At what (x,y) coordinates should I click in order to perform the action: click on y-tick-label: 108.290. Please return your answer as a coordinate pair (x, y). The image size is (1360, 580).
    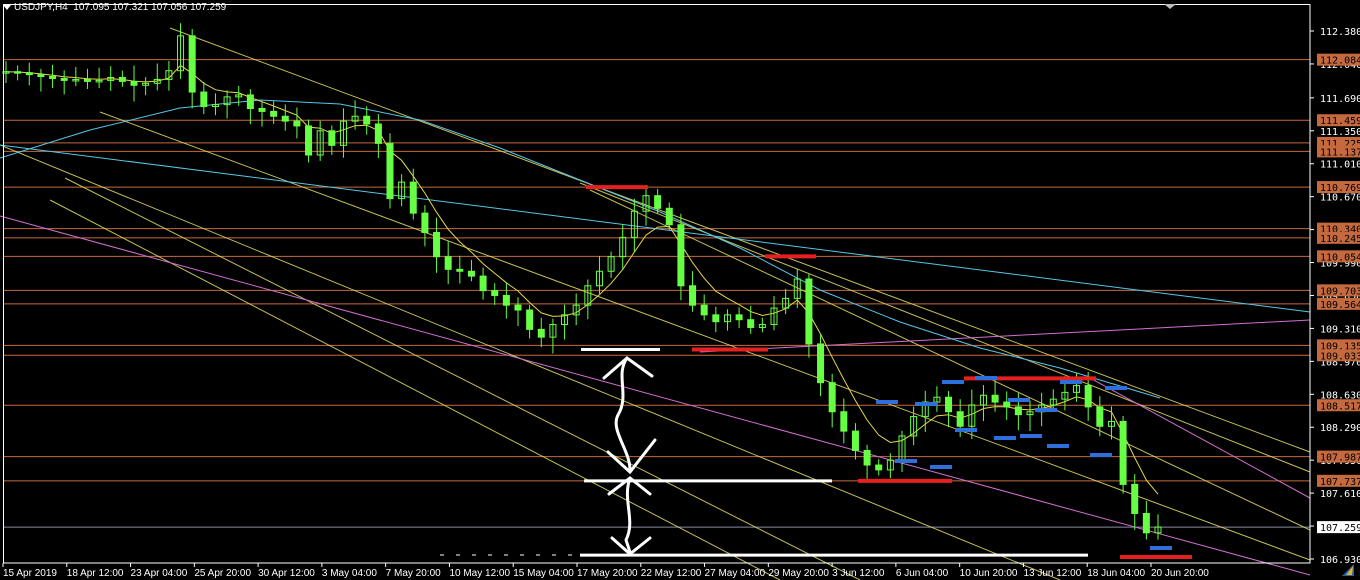
    Looking at the image, I should click on (1340, 428).